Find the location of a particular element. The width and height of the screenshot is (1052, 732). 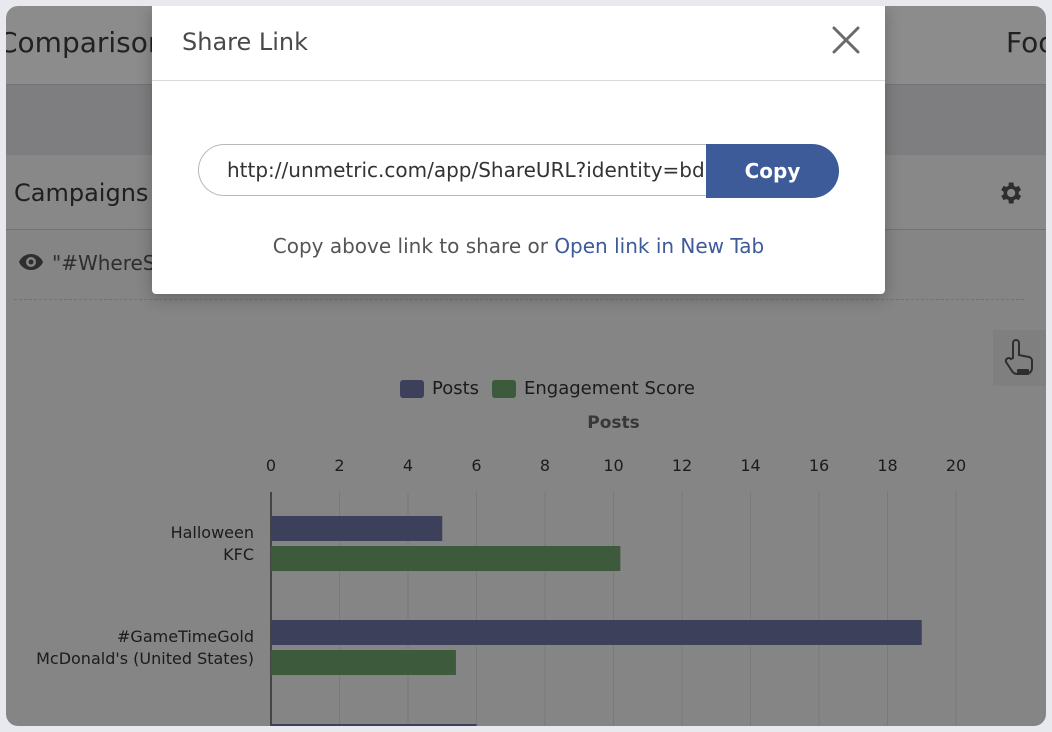

helper-label: Copy above link to share or is located at coordinates (413, 246).